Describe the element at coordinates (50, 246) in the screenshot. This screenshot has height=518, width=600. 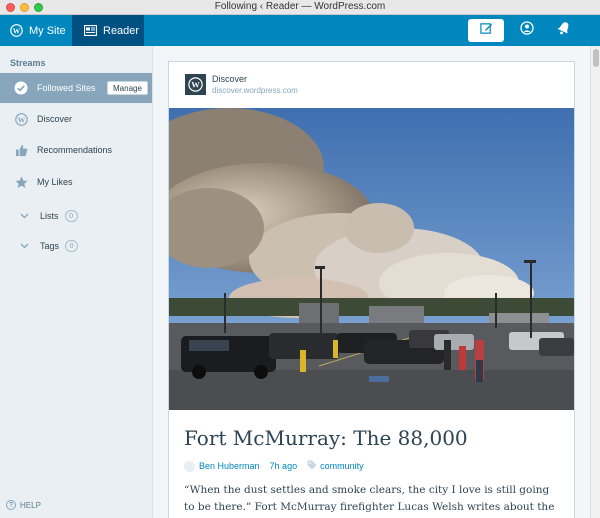
I see `sidebar-item-label: Tags` at that location.